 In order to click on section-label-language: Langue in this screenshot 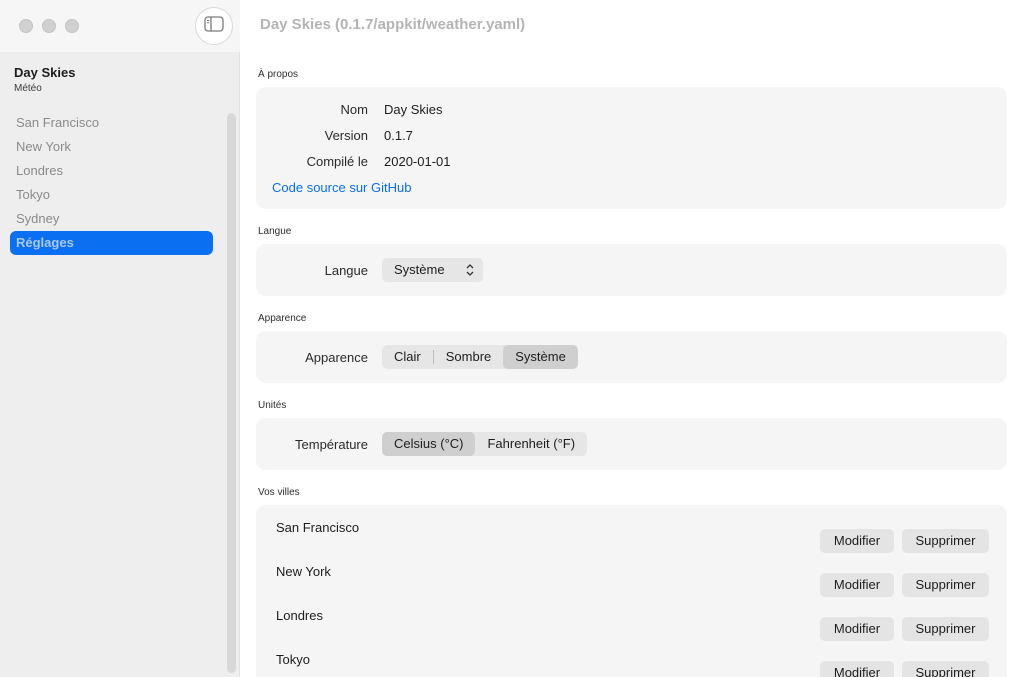, I will do `click(275, 231)`.